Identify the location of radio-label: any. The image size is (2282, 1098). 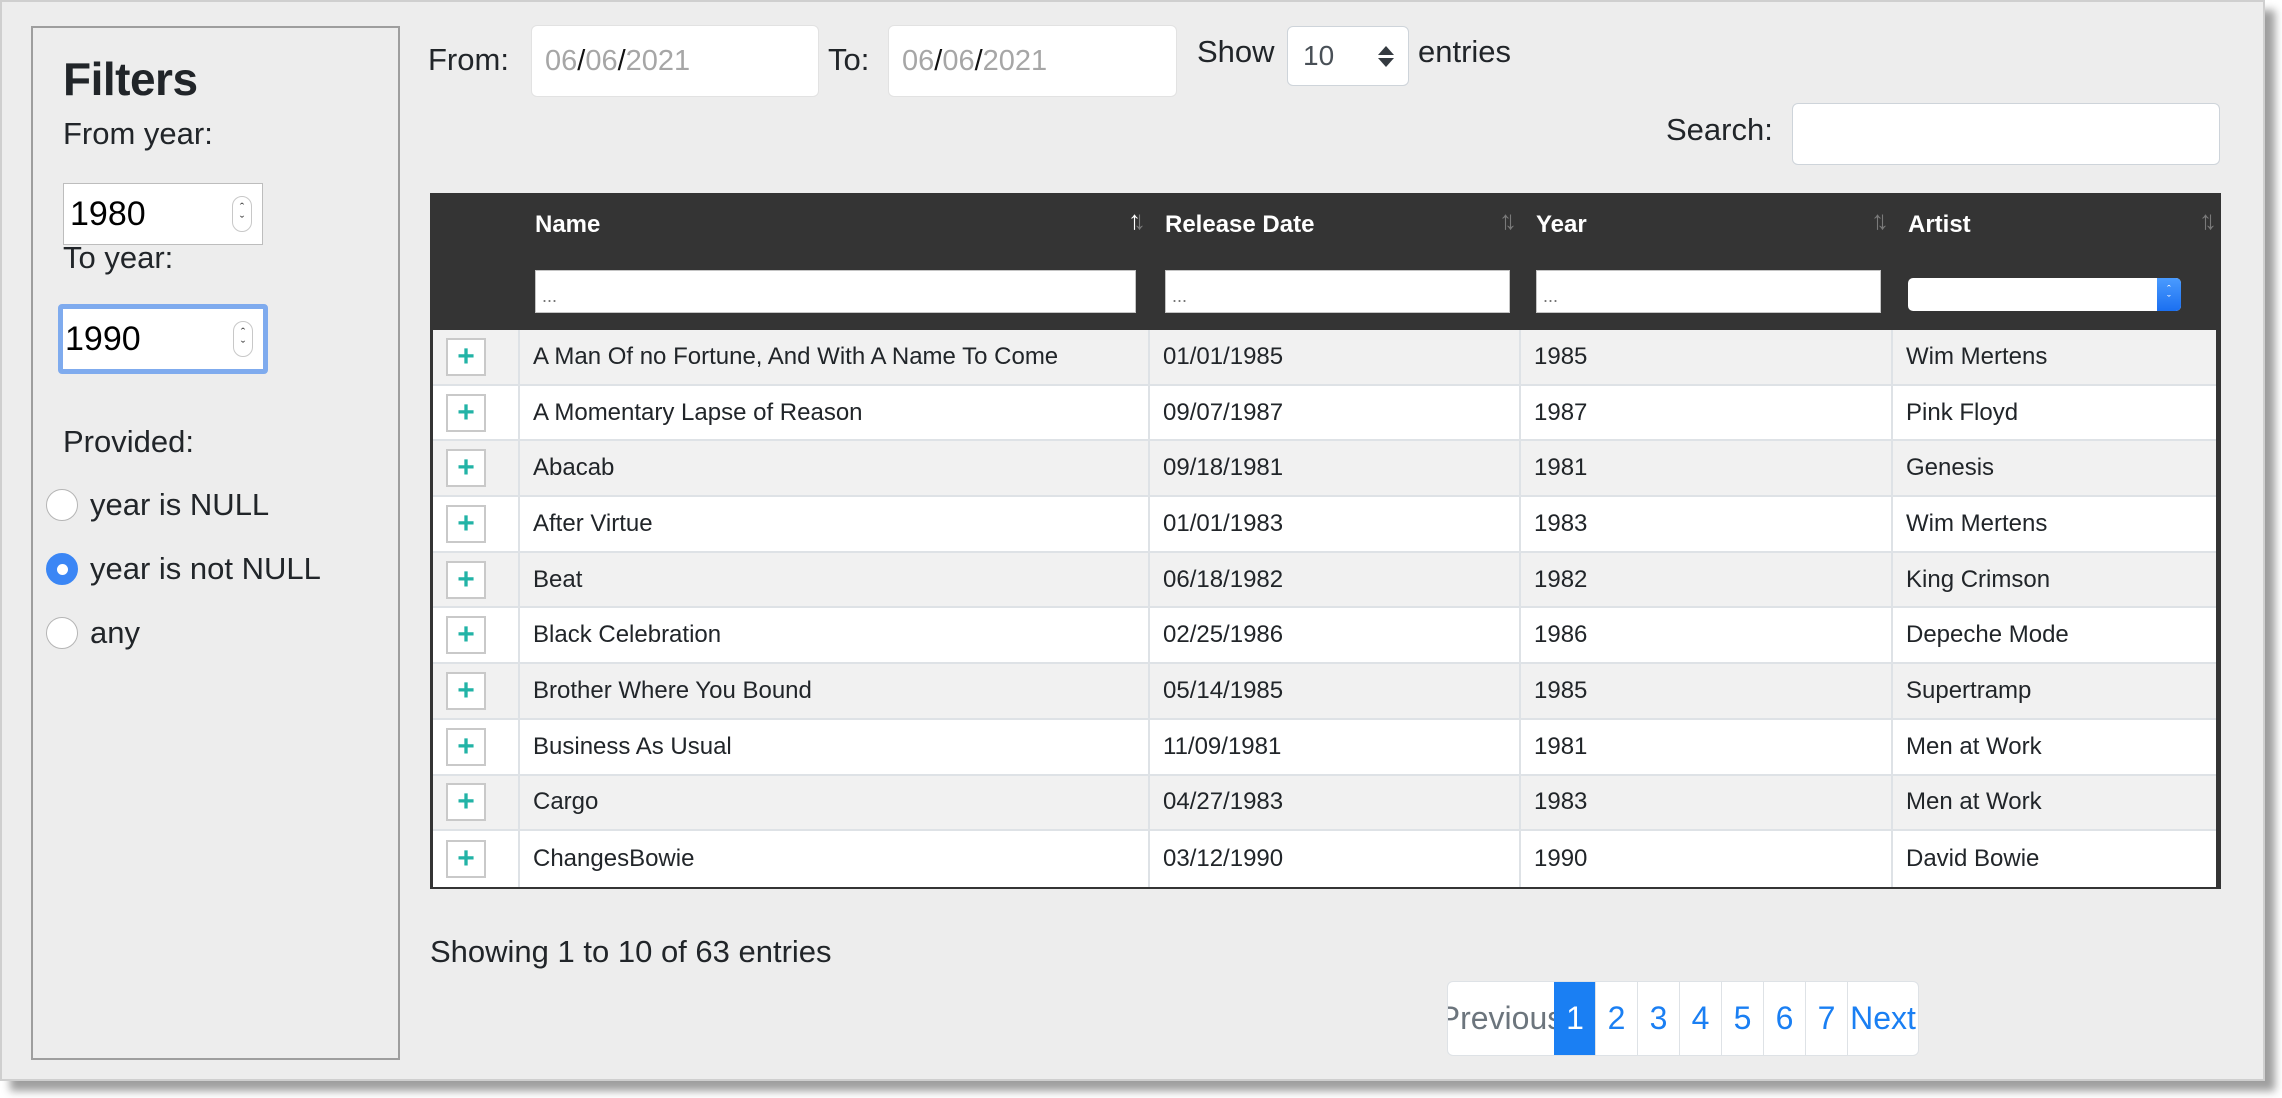
(115, 632).